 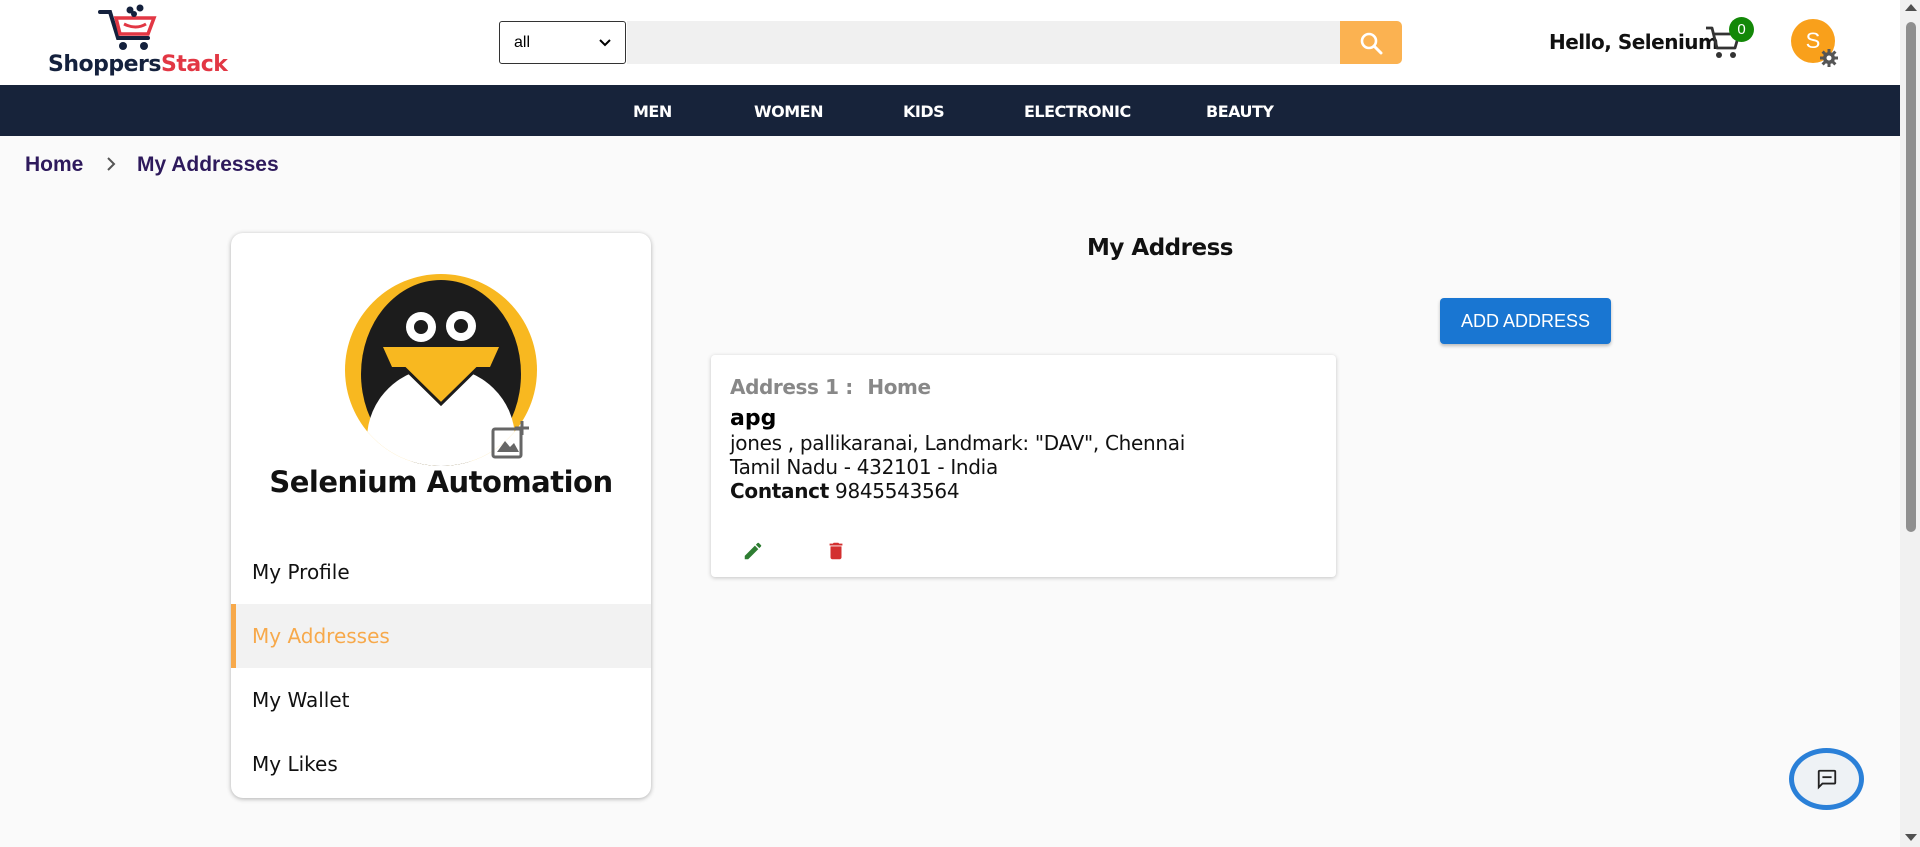 I want to click on address-type: Home, so click(x=899, y=387).